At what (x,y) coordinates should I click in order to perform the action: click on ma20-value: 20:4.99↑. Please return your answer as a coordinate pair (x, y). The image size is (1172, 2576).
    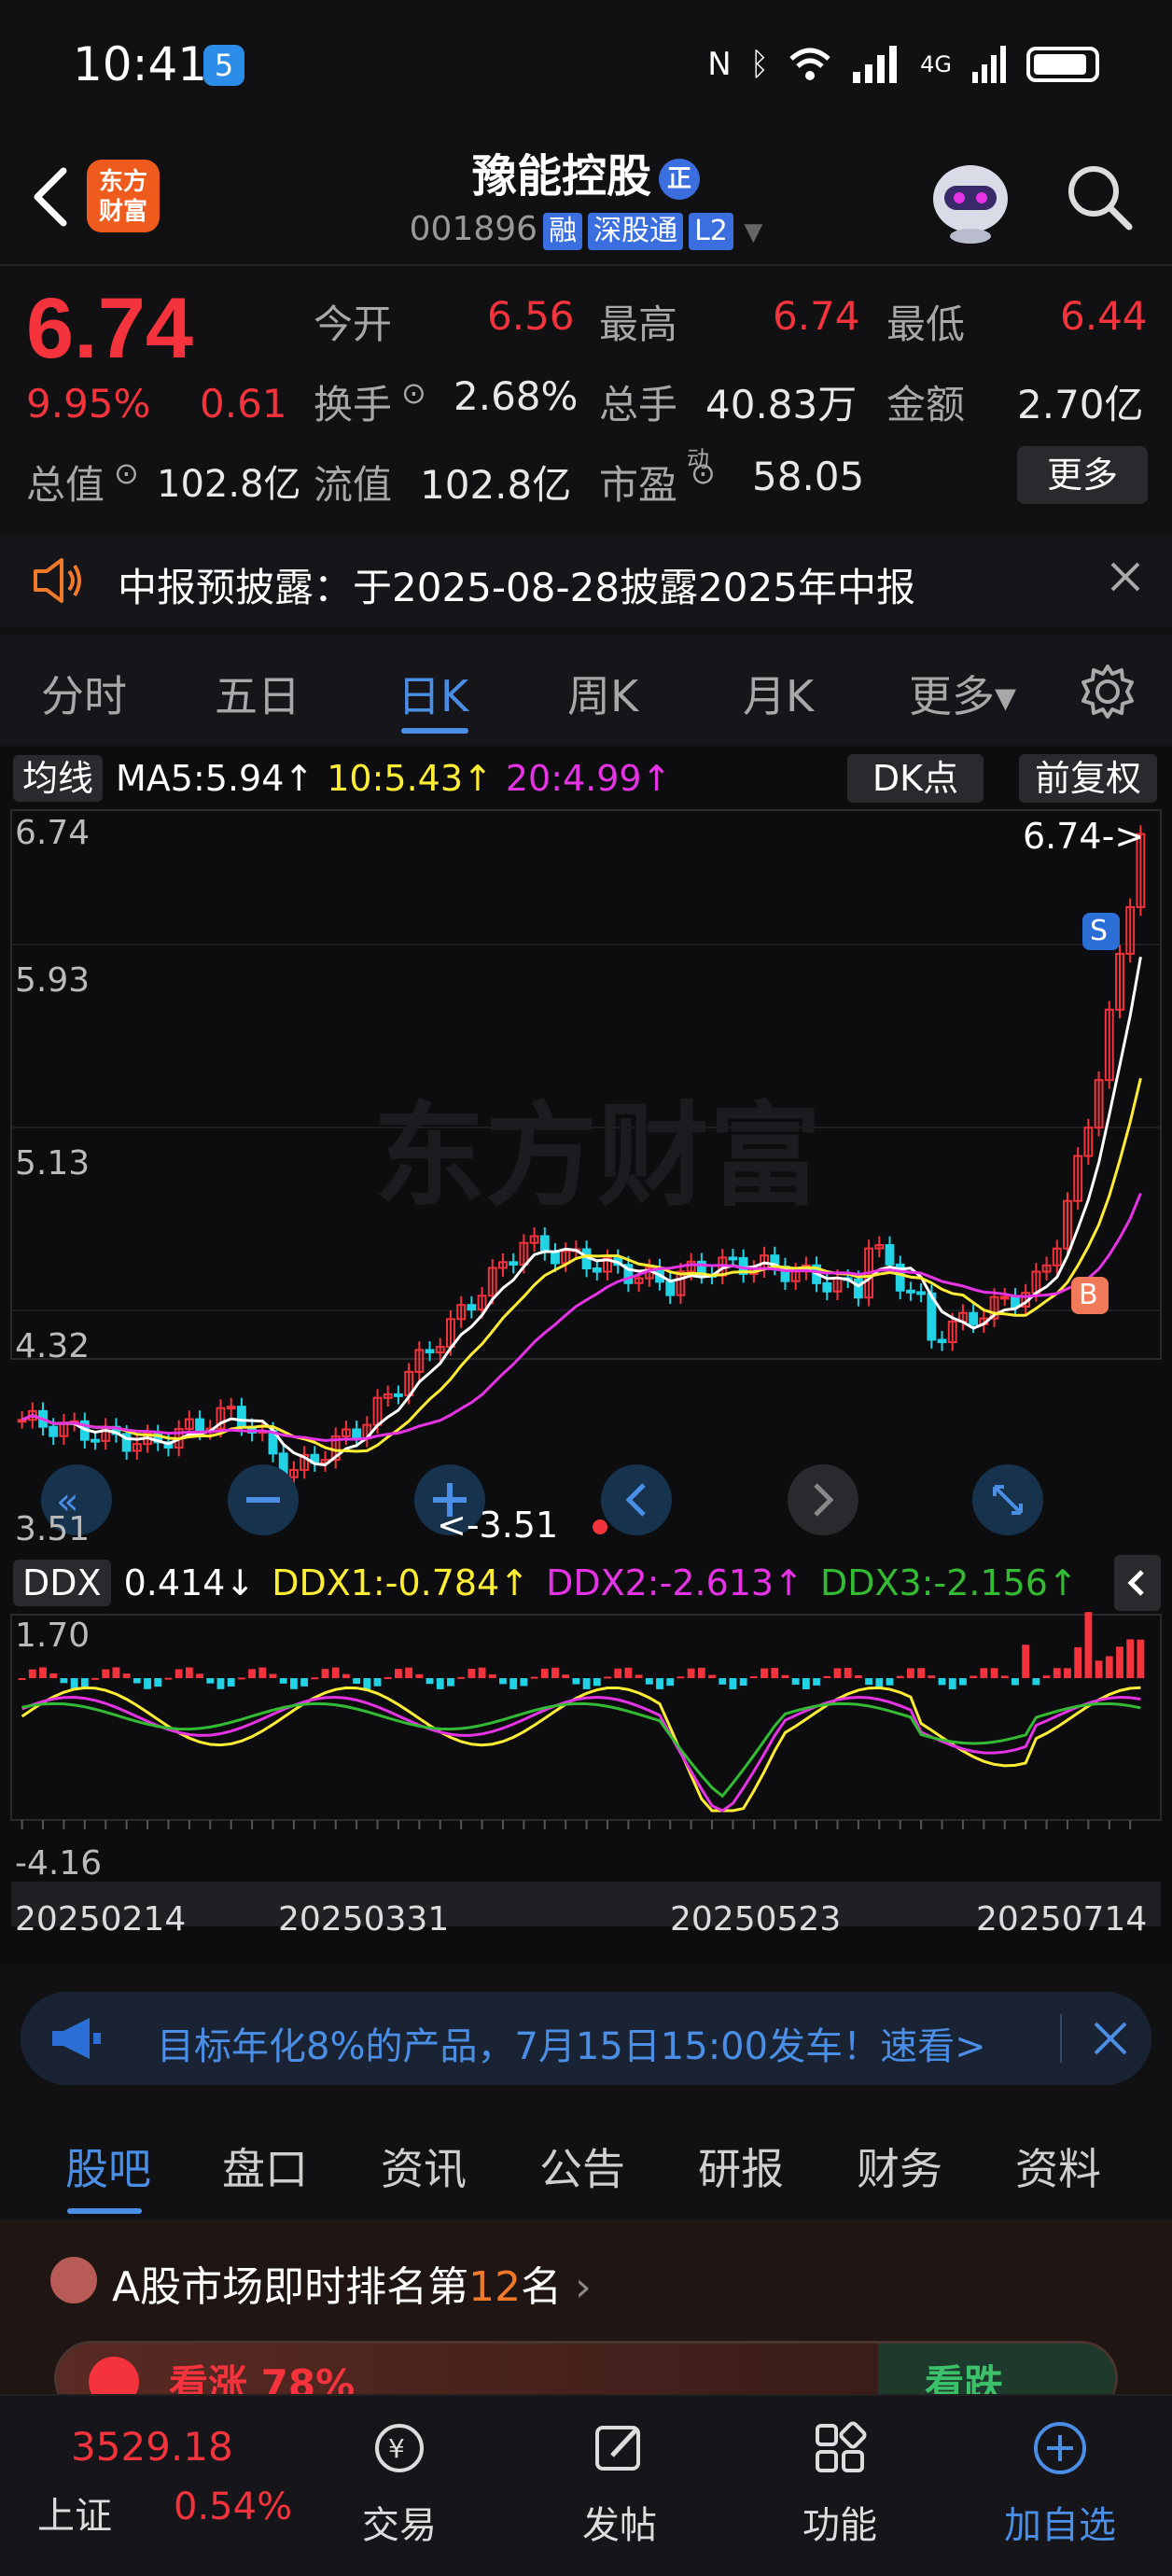
    Looking at the image, I should click on (588, 778).